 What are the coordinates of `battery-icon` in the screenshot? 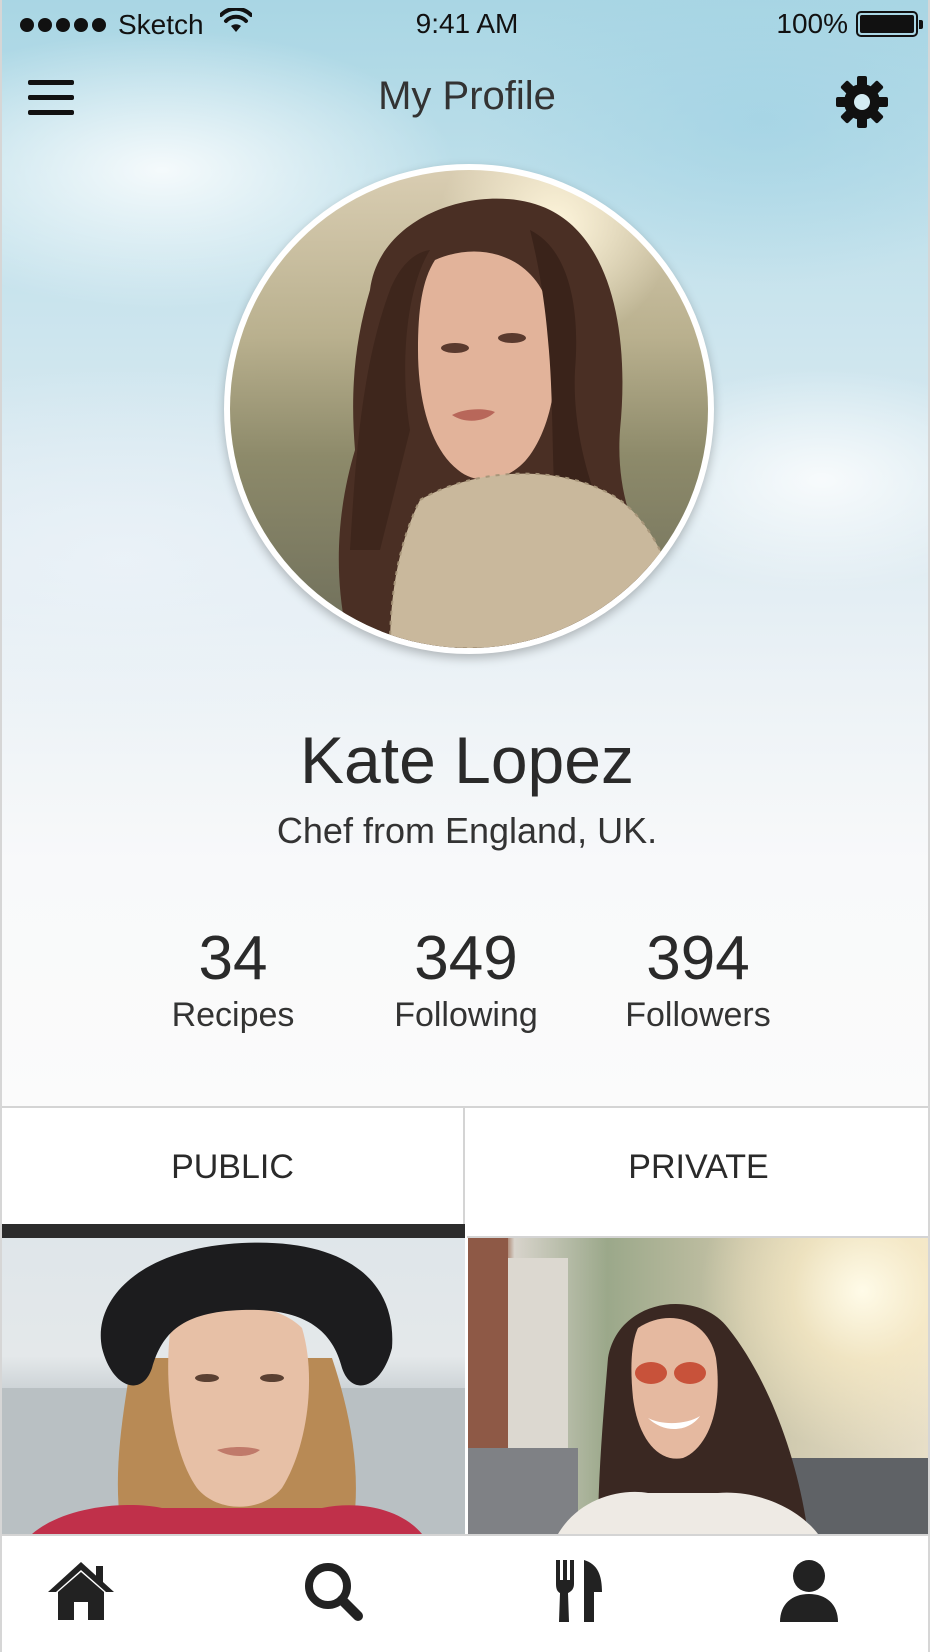 It's located at (889, 24).